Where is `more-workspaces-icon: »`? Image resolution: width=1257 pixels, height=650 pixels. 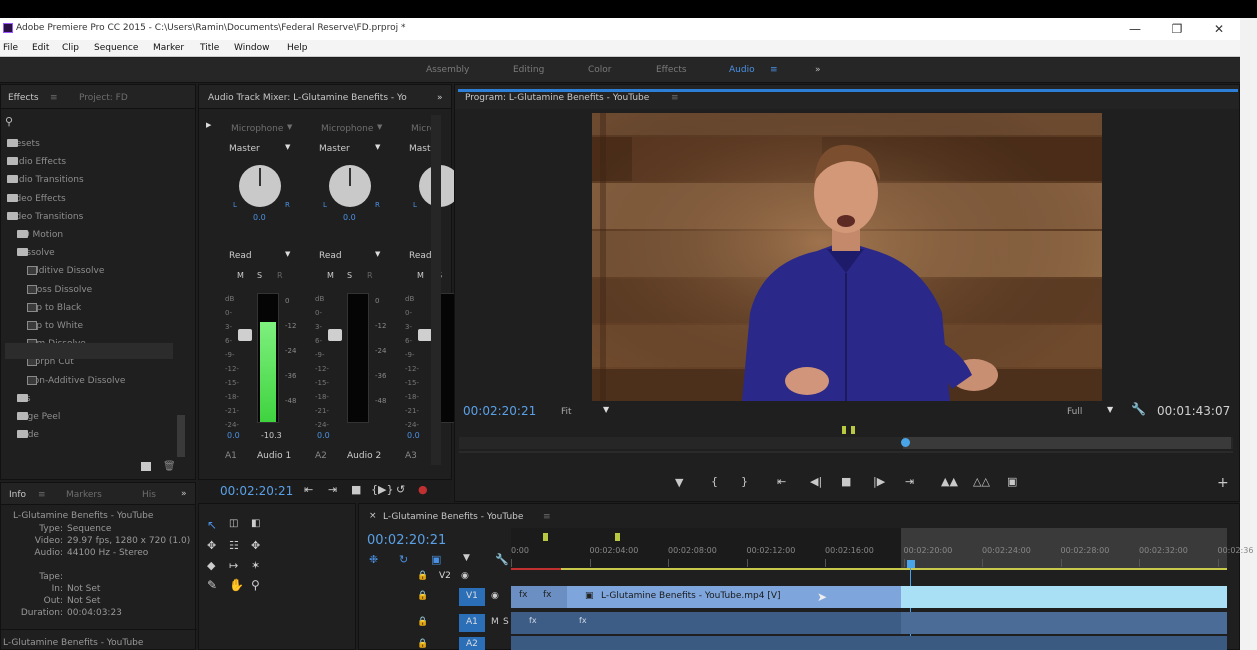
more-workspaces-icon: » is located at coordinates (818, 70).